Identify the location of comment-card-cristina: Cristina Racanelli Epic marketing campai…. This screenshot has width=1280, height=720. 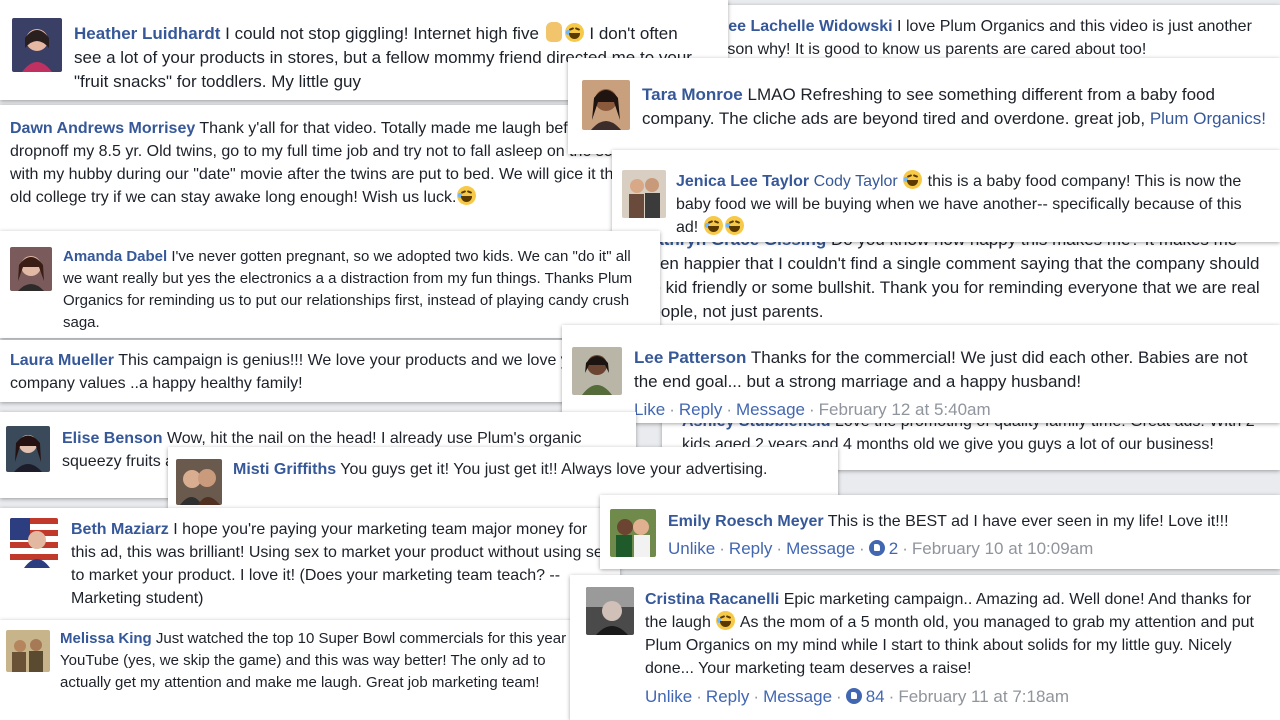
(925, 647).